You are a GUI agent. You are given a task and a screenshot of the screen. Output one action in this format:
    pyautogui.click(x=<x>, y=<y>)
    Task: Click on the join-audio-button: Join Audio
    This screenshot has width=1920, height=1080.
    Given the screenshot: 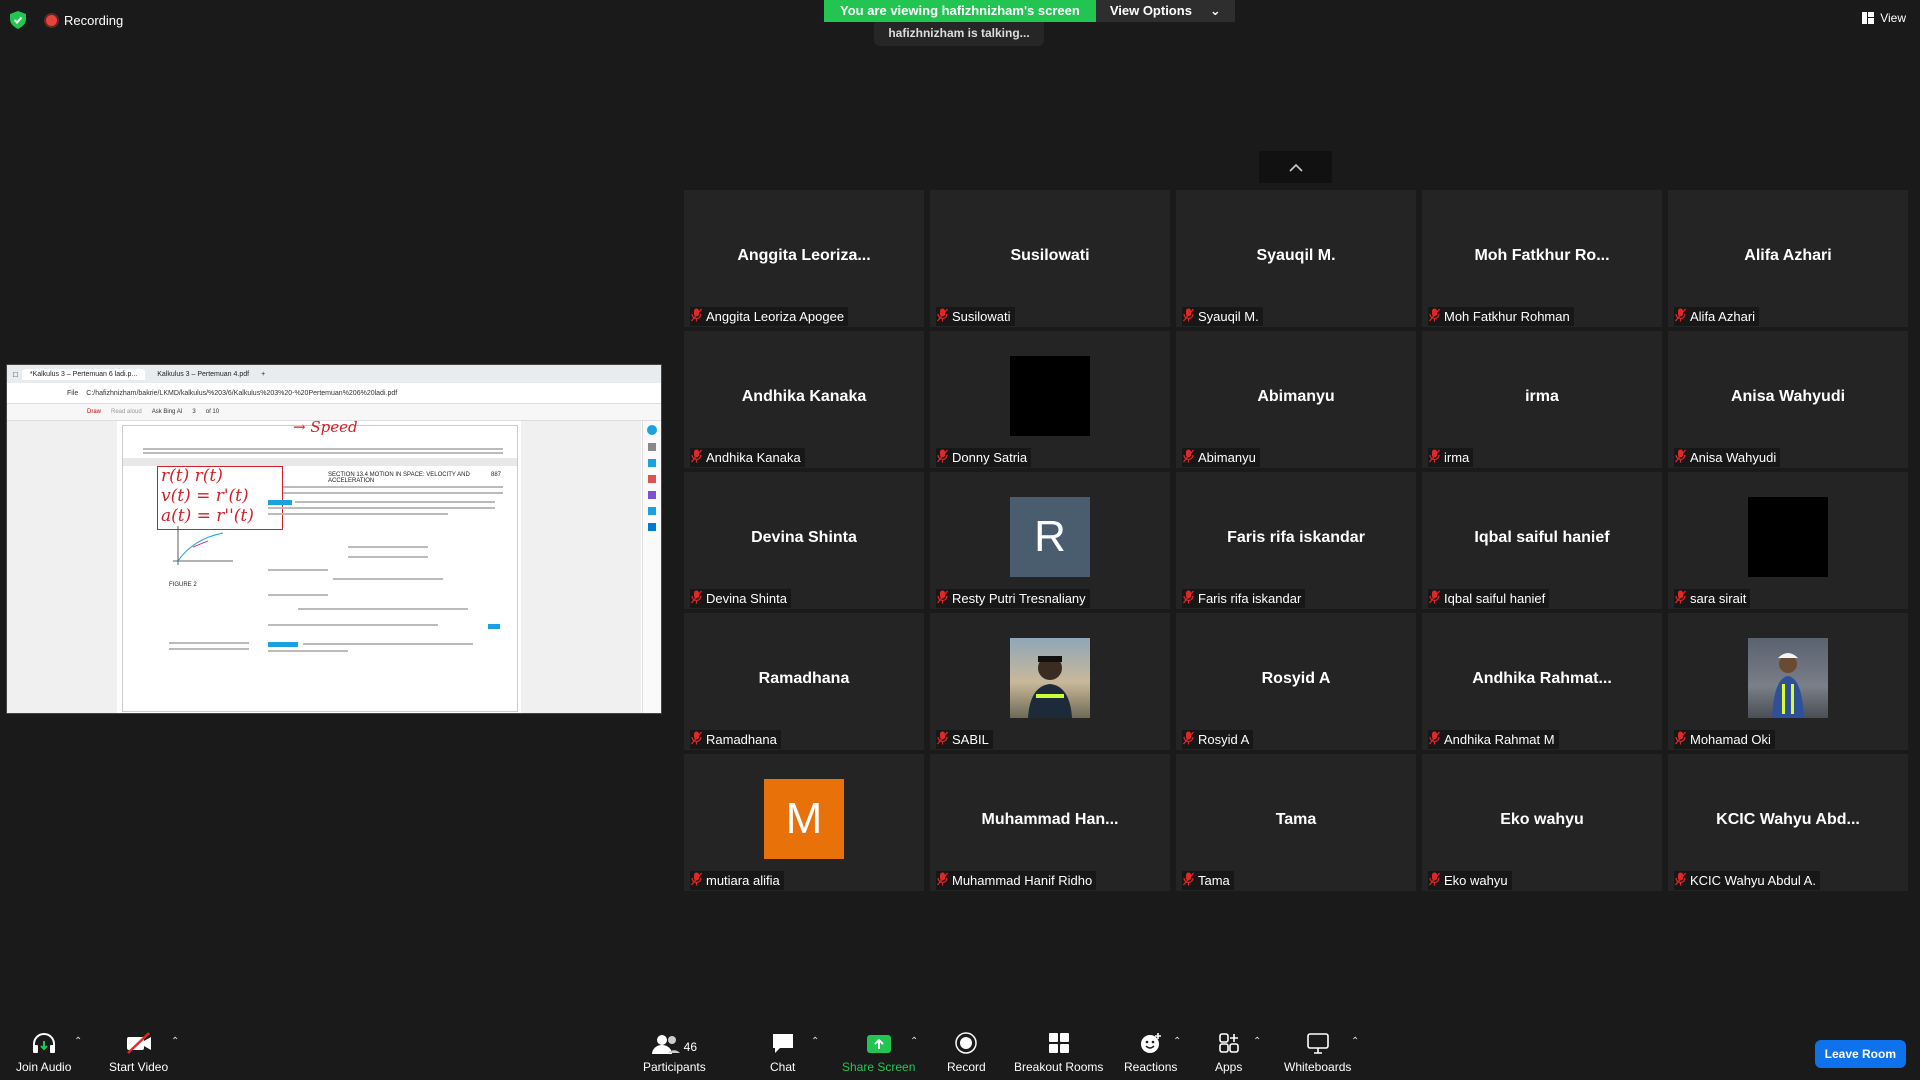 What is the action you would take?
    pyautogui.click(x=43, y=1052)
    